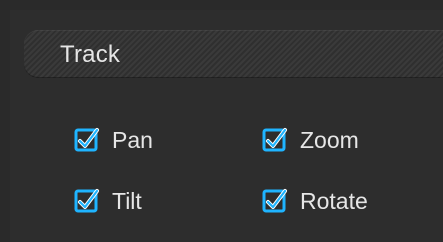  Describe the element at coordinates (334, 201) in the screenshot. I see `track-option-label: Rotate` at that location.